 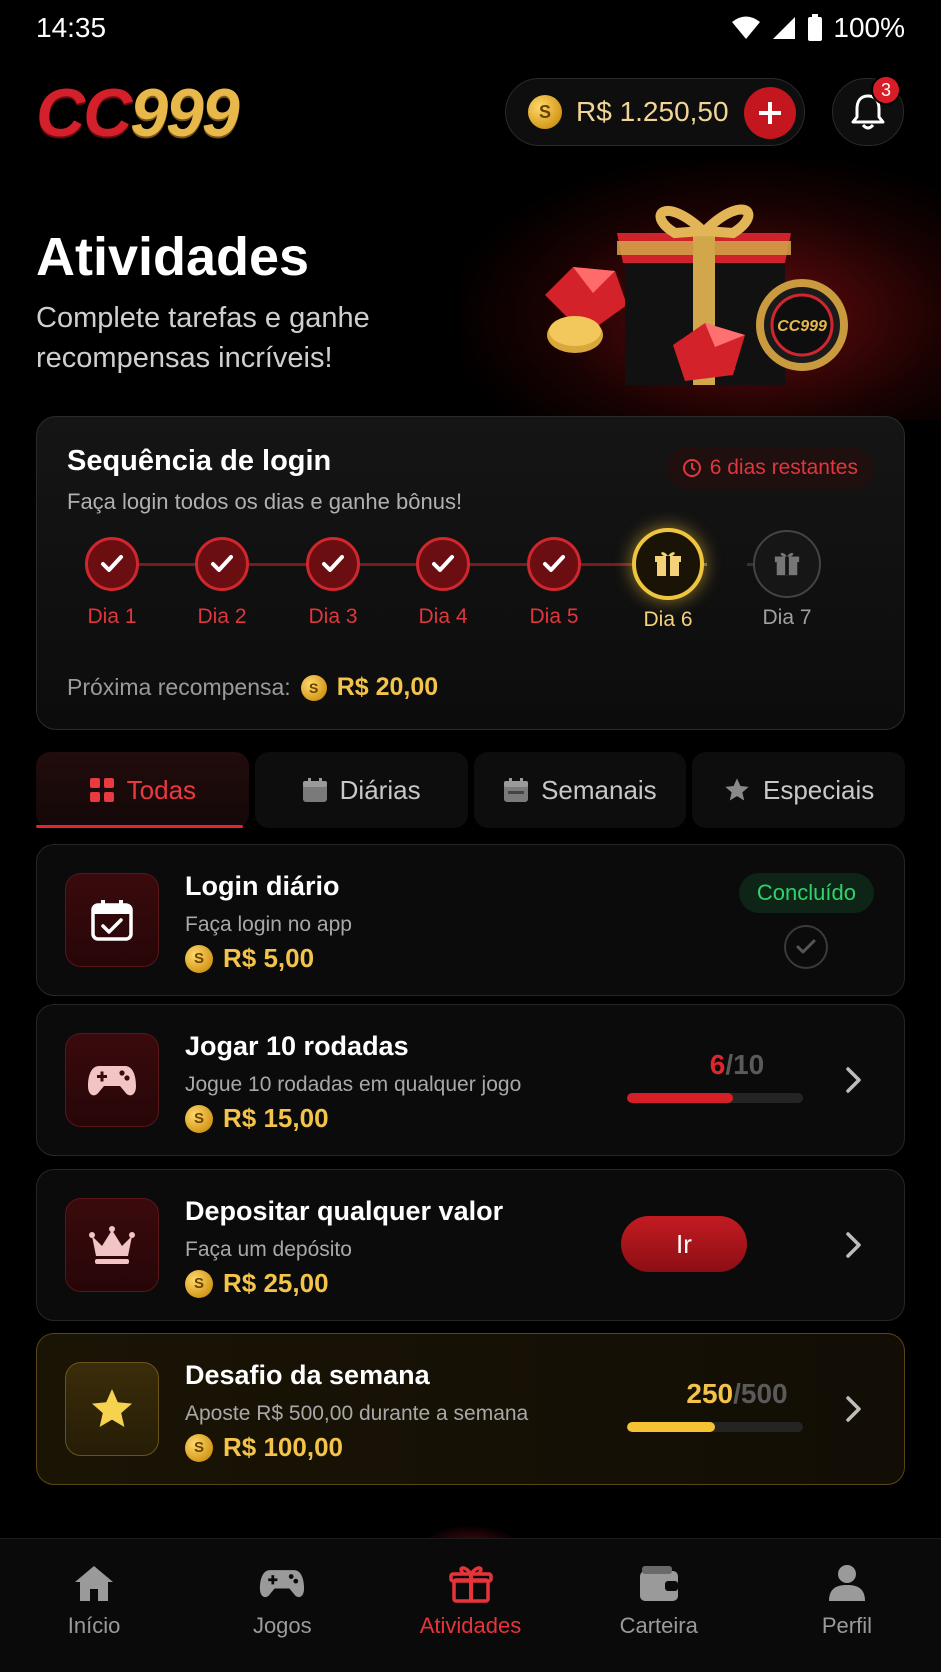 I want to click on notifications-button: 3, so click(x=868, y=110).